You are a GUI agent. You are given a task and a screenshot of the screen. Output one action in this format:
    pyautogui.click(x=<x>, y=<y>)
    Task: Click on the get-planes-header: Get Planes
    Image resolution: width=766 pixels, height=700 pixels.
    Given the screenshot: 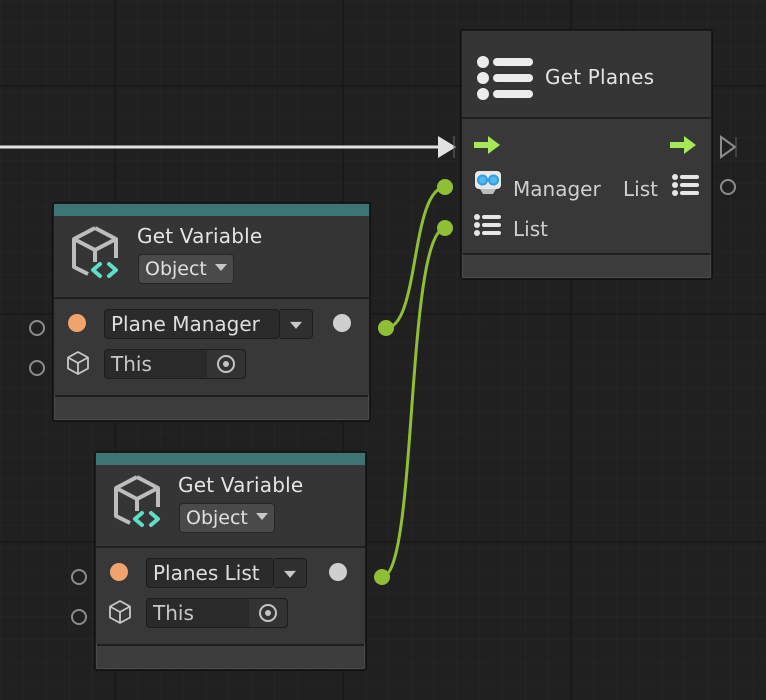 What is the action you would take?
    pyautogui.click(x=586, y=74)
    